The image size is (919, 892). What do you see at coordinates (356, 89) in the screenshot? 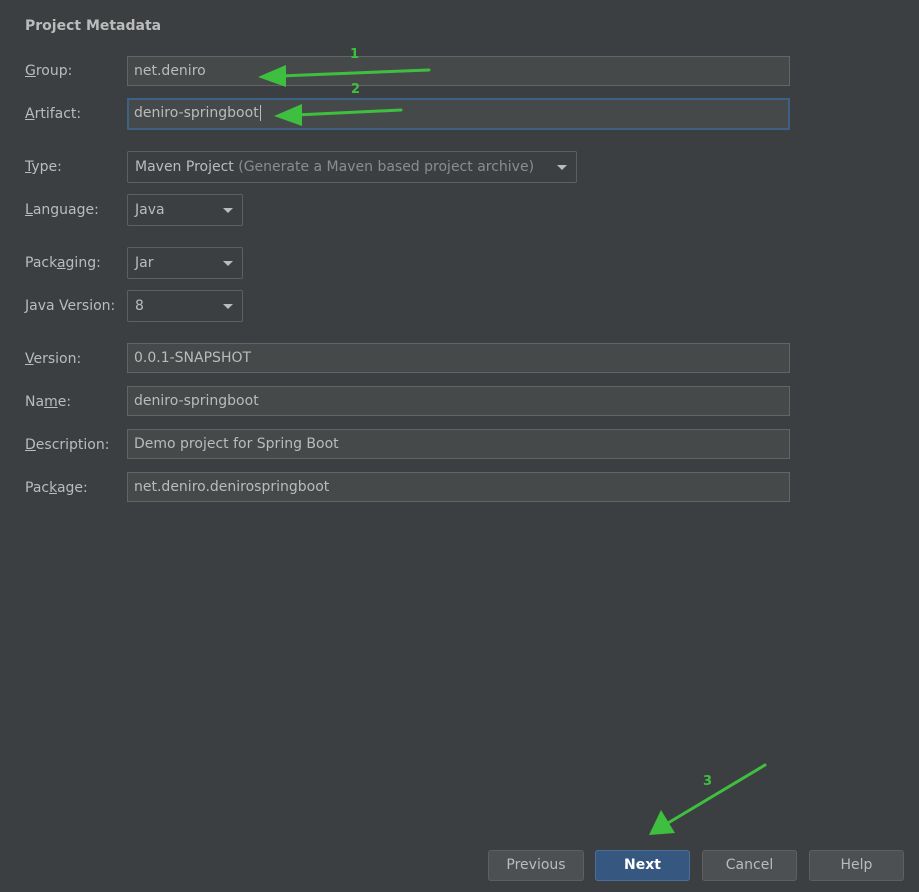
I see `annotation-number-2: 2` at bounding box center [356, 89].